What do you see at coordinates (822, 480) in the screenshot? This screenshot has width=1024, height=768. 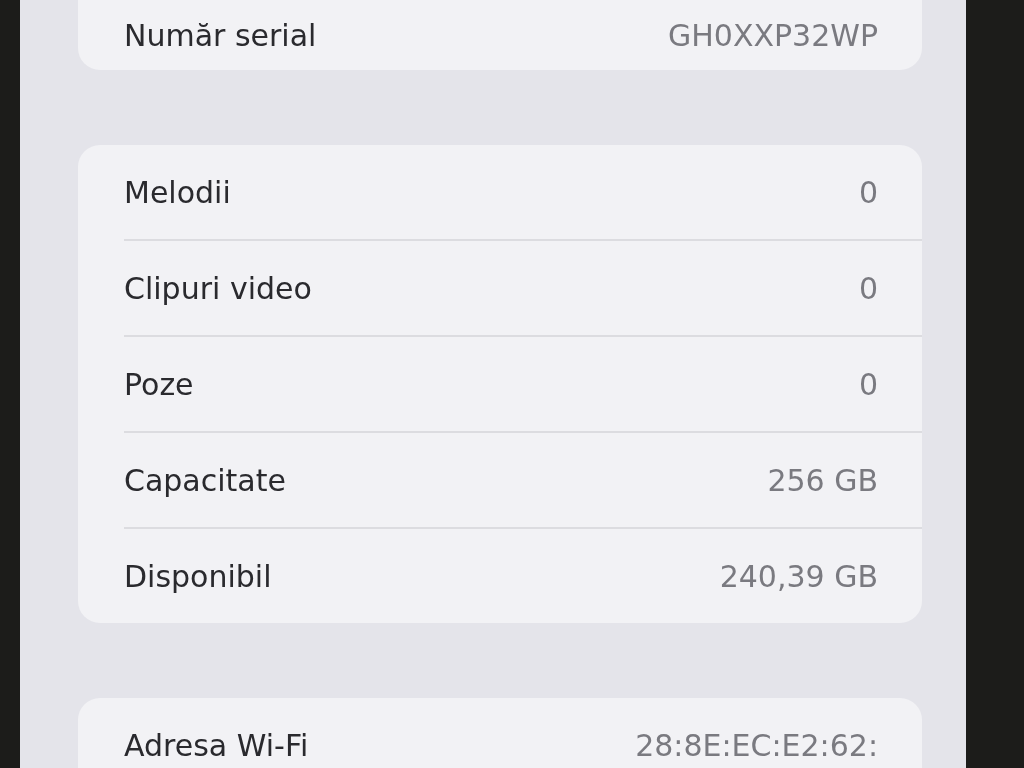 I see `row-value: 256 GB` at bounding box center [822, 480].